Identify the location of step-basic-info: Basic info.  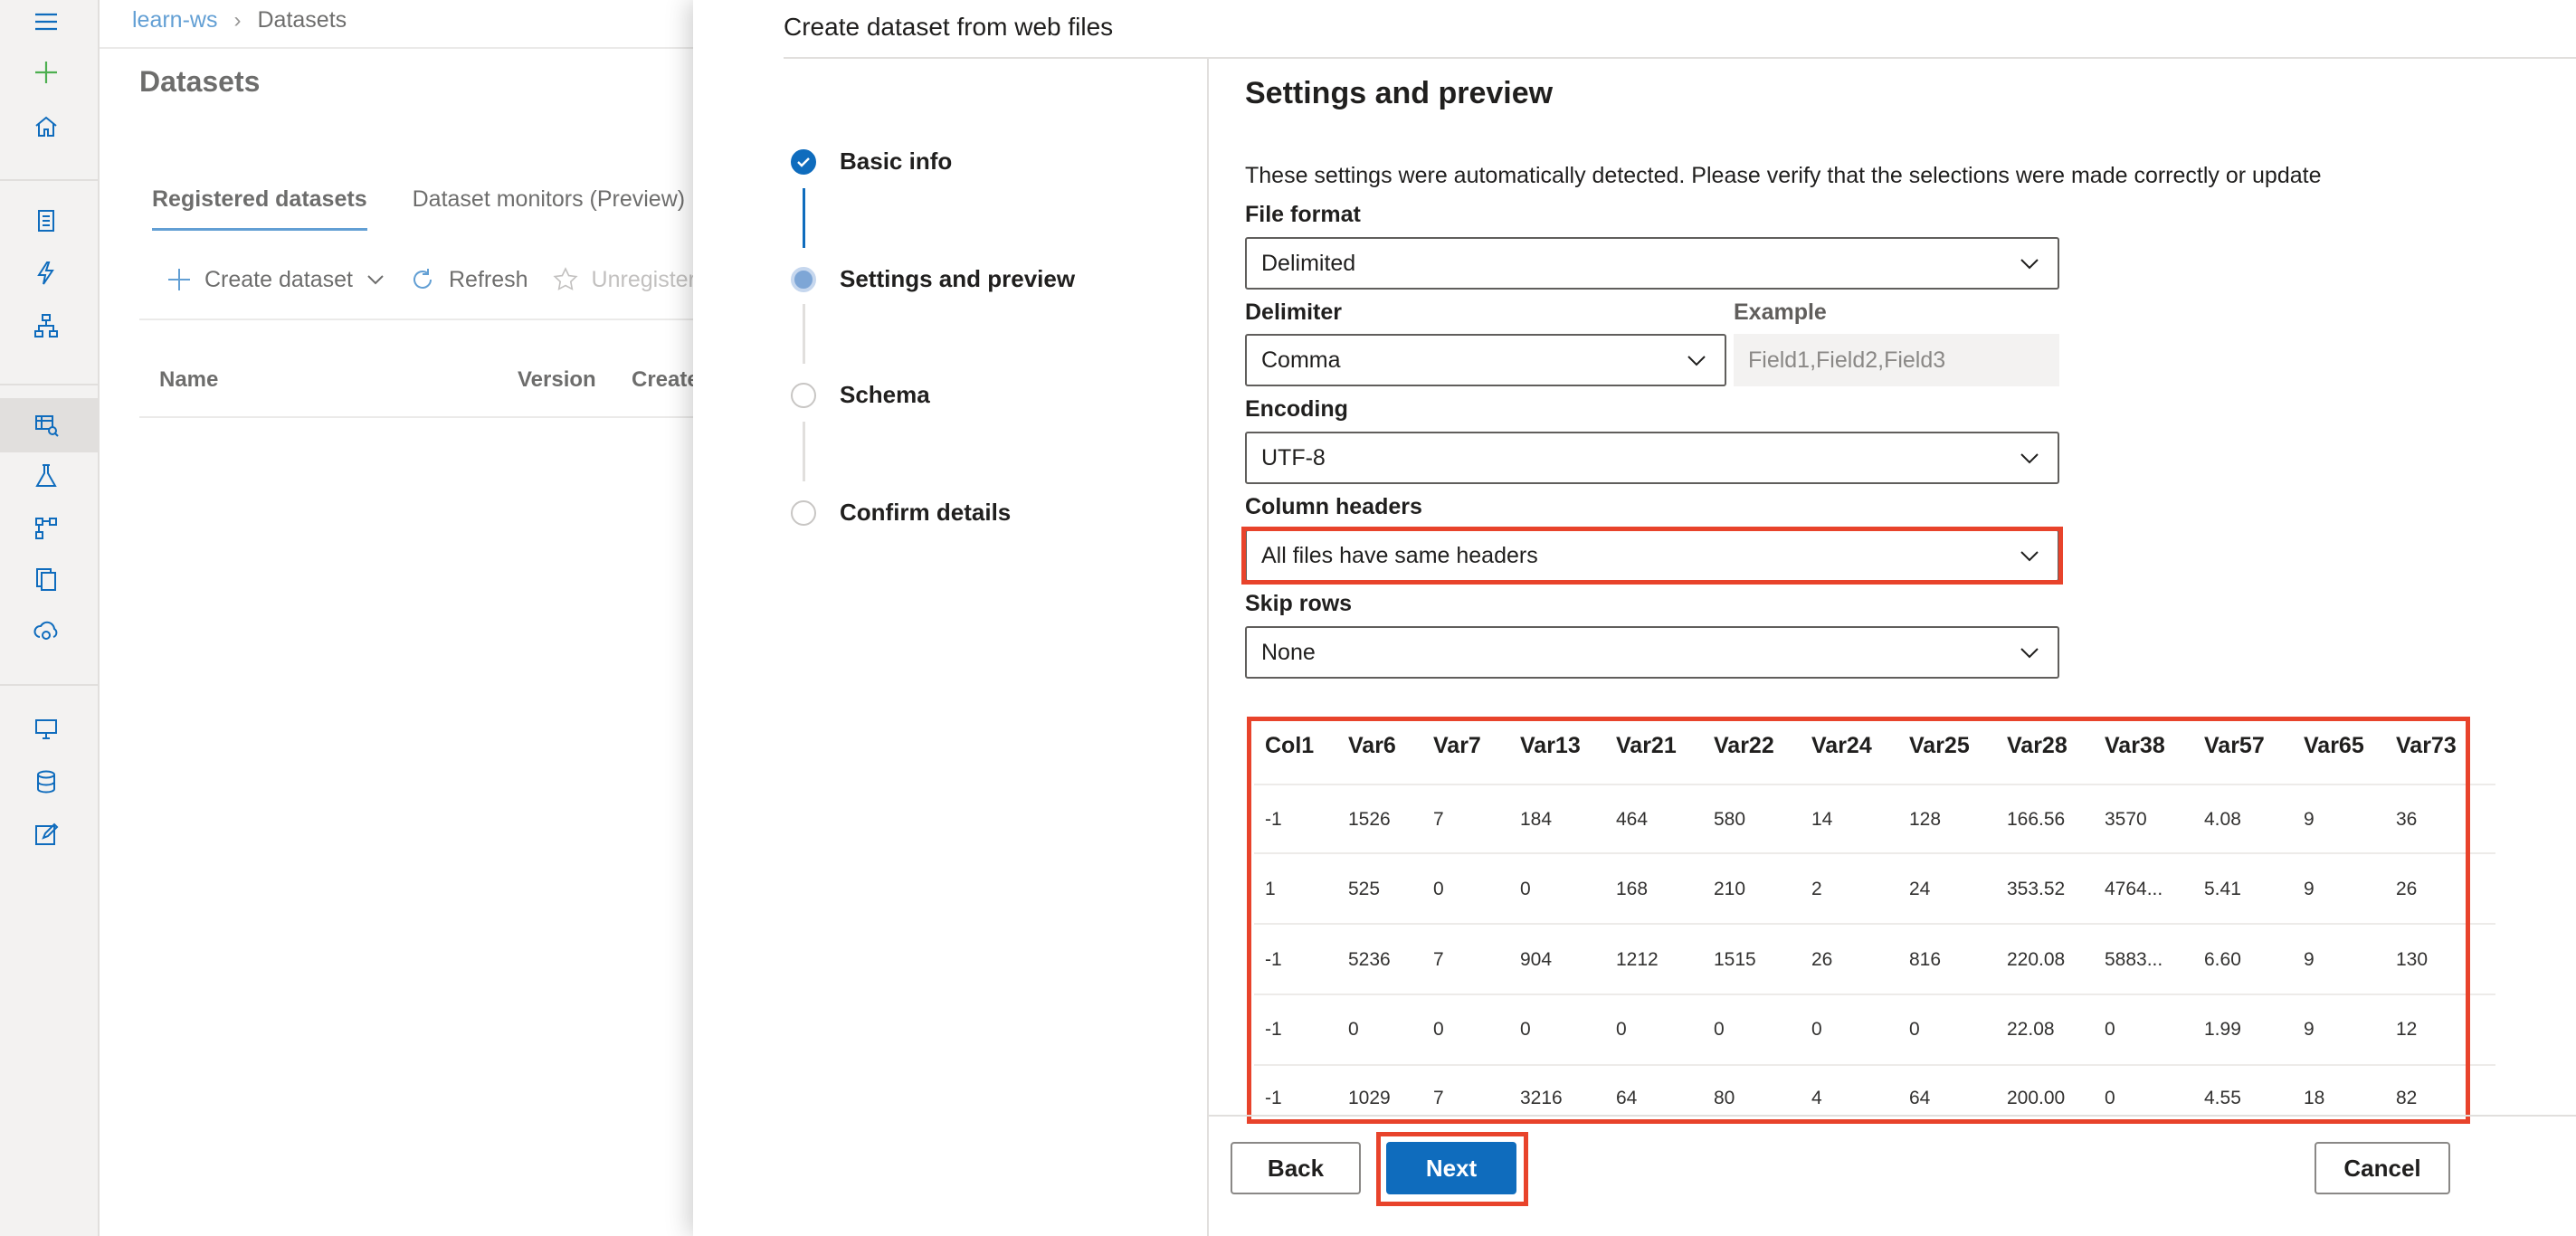
(872, 161).